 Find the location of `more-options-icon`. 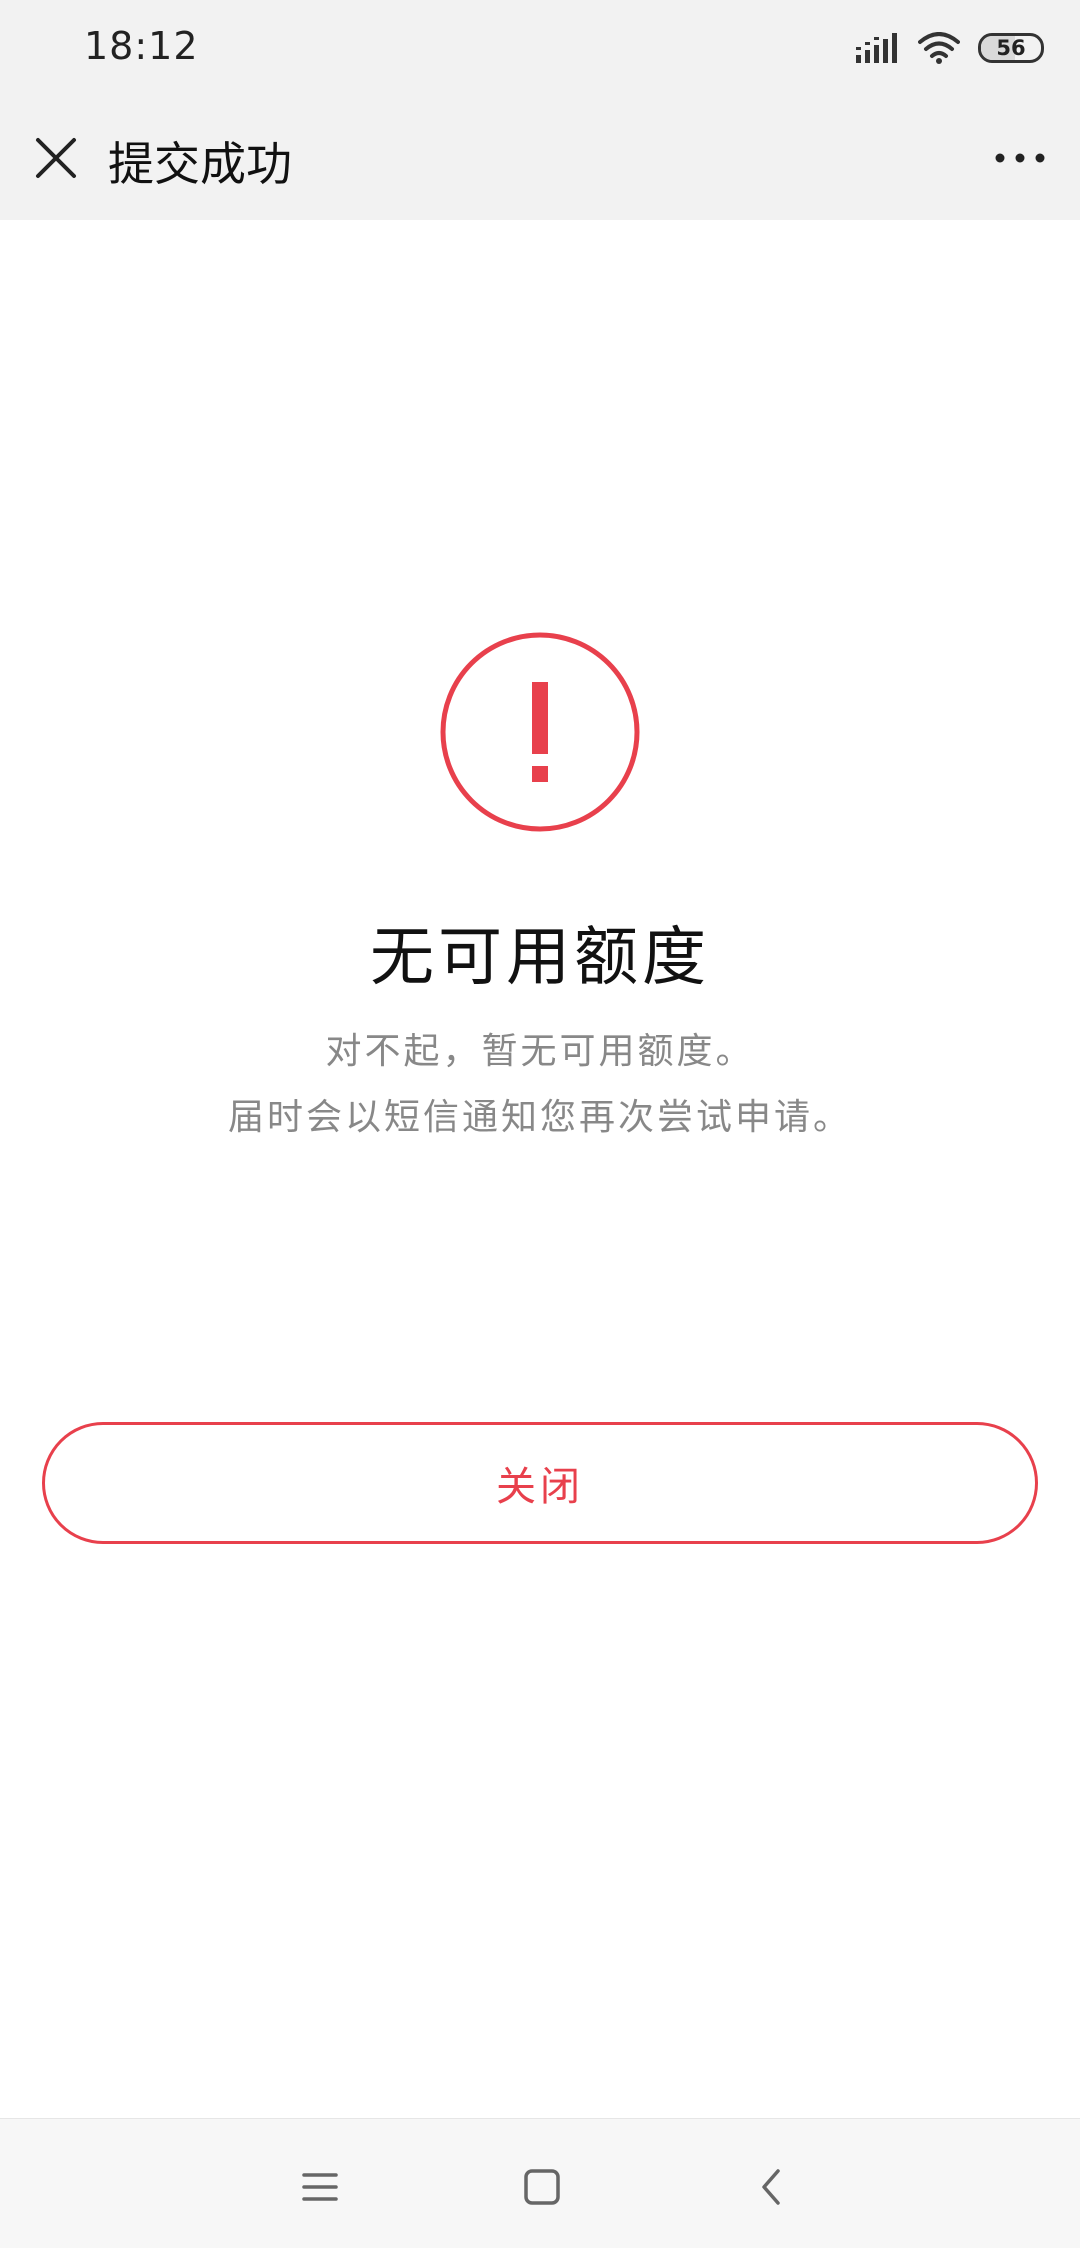

more-options-icon is located at coordinates (1020, 158).